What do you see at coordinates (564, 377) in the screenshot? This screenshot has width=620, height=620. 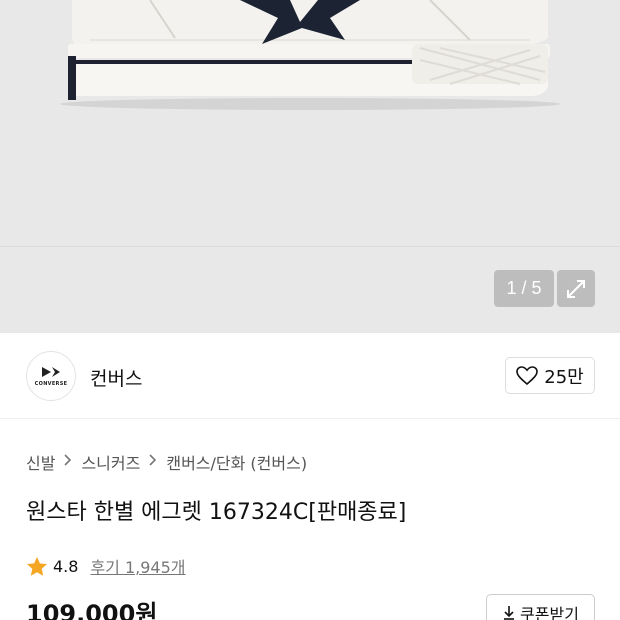 I see `like-count: 25만` at bounding box center [564, 377].